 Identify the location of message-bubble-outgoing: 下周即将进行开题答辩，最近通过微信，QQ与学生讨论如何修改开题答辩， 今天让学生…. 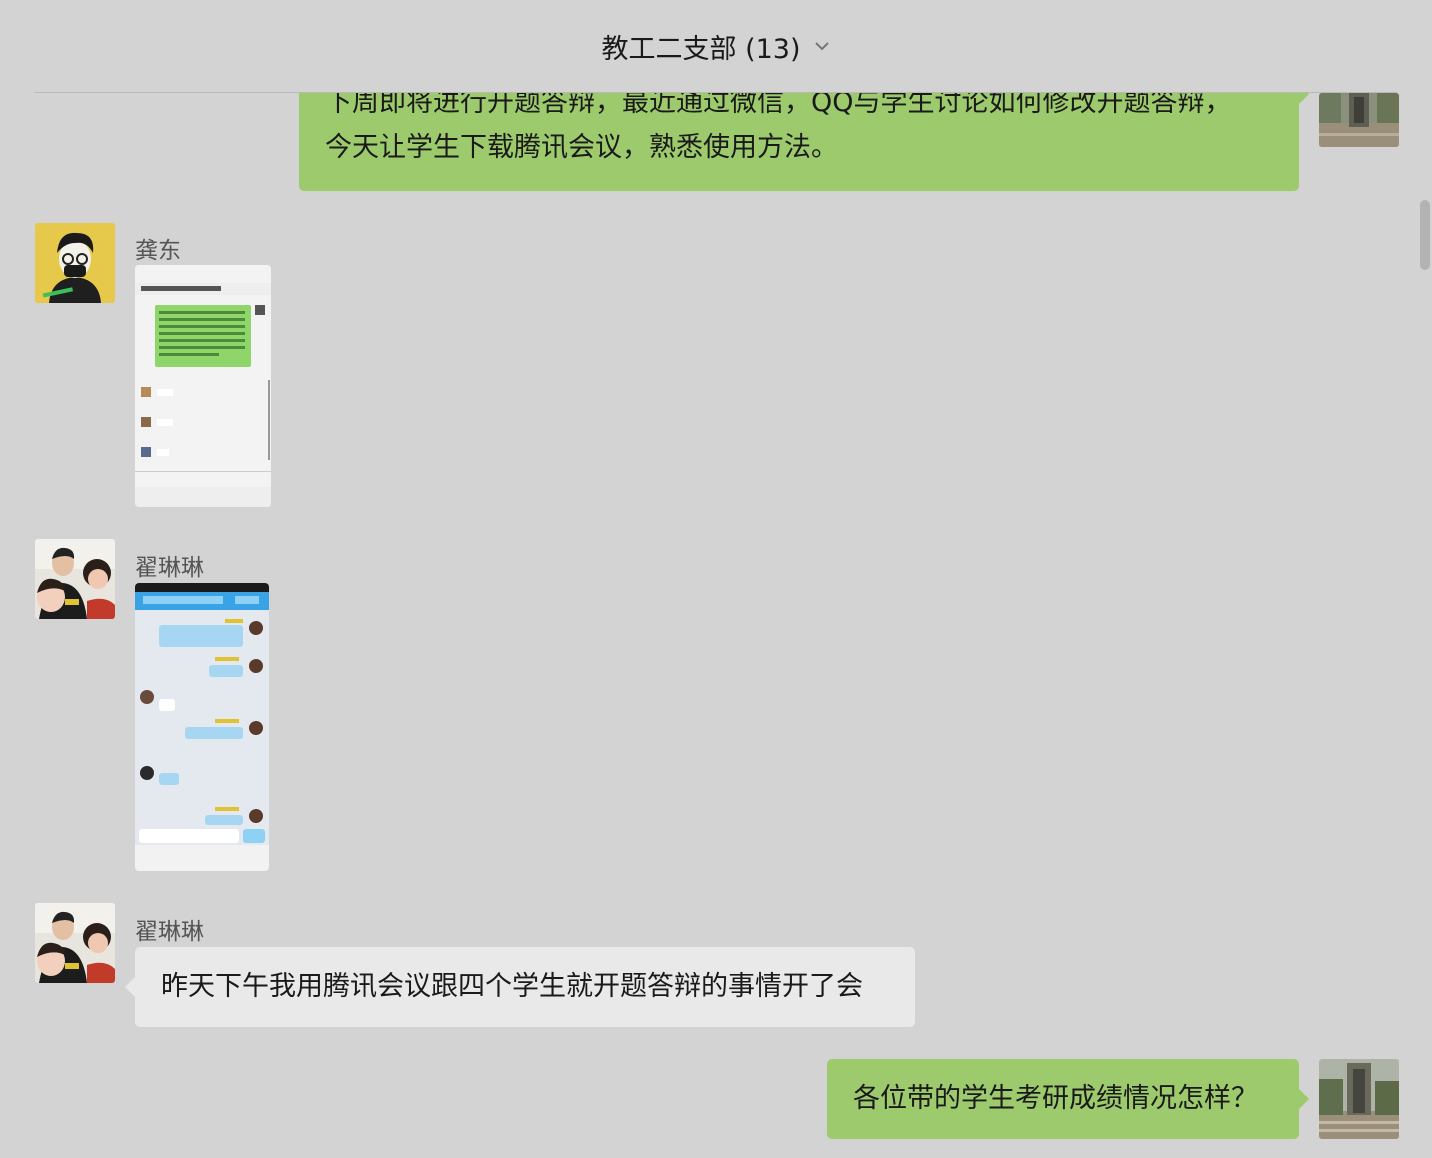
(804, 142).